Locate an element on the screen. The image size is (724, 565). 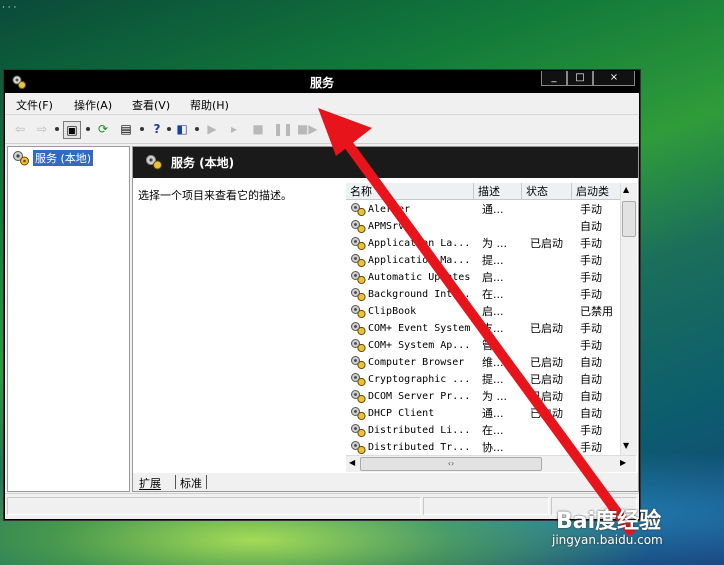
tab-extended: 扩展 is located at coordinates (150, 482).